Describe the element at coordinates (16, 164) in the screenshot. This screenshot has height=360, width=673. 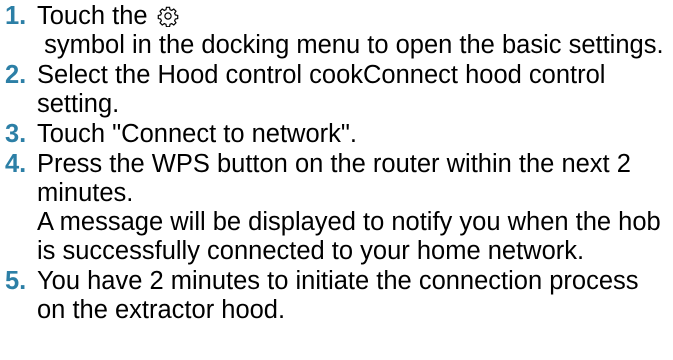
I see `step-number: 4.` at that location.